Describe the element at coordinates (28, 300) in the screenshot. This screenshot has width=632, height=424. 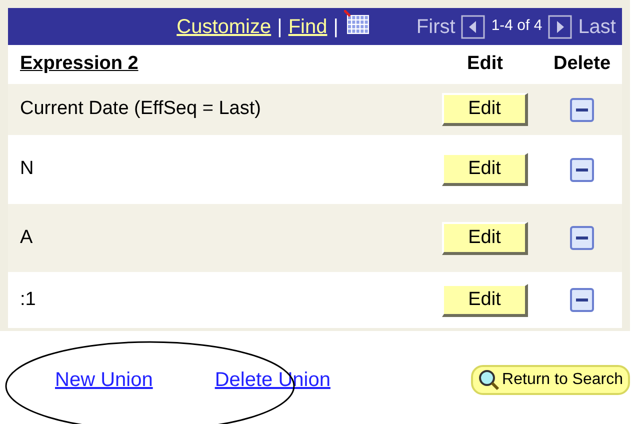
I see `table-cell-text: :1` at that location.